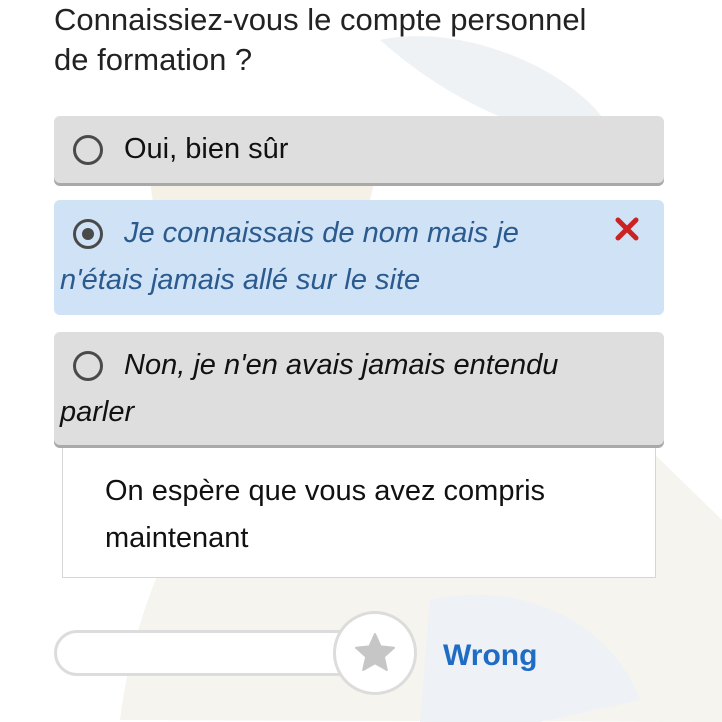 The width and height of the screenshot is (722, 722). I want to click on score-star-knob, so click(375, 653).